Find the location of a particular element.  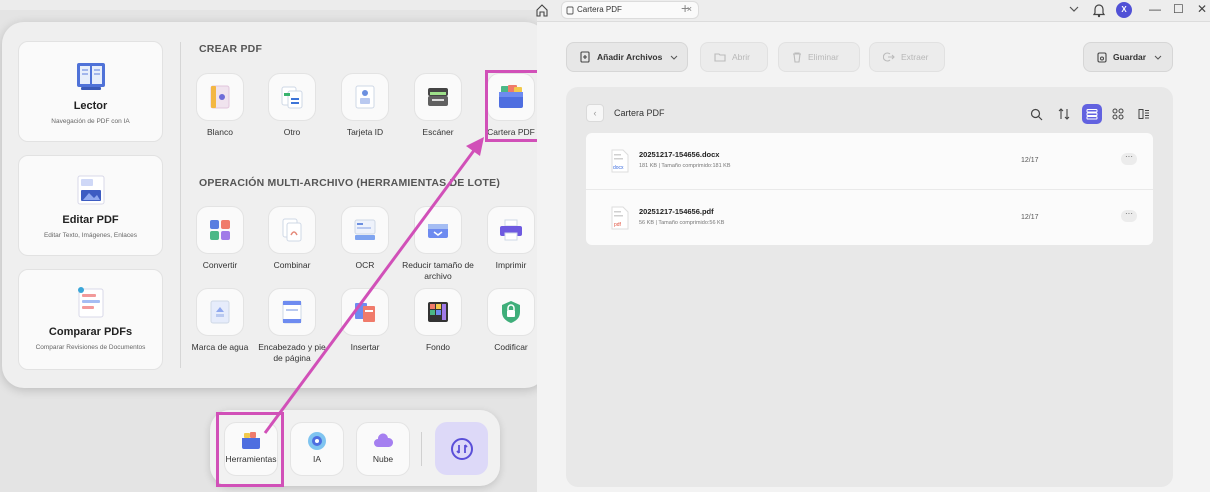

tab-cartera-pdf: Cartera PDF × is located at coordinates (630, 10).